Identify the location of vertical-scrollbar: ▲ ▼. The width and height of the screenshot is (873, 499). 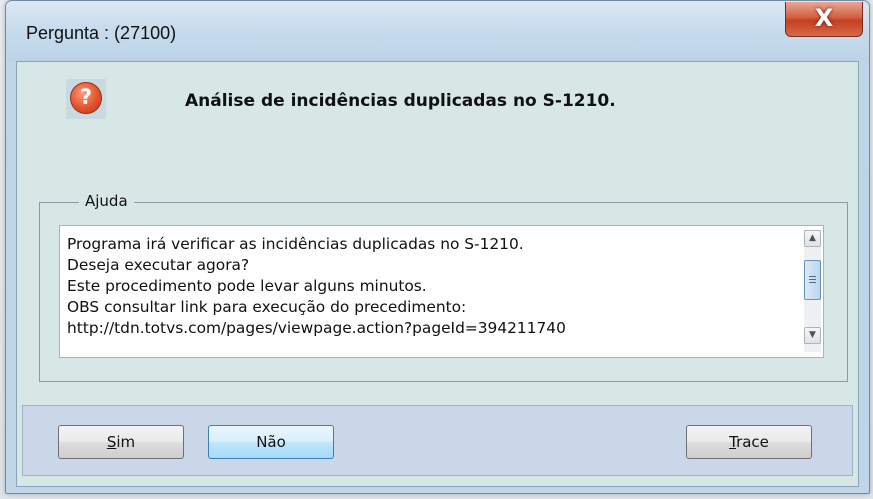
(812, 291).